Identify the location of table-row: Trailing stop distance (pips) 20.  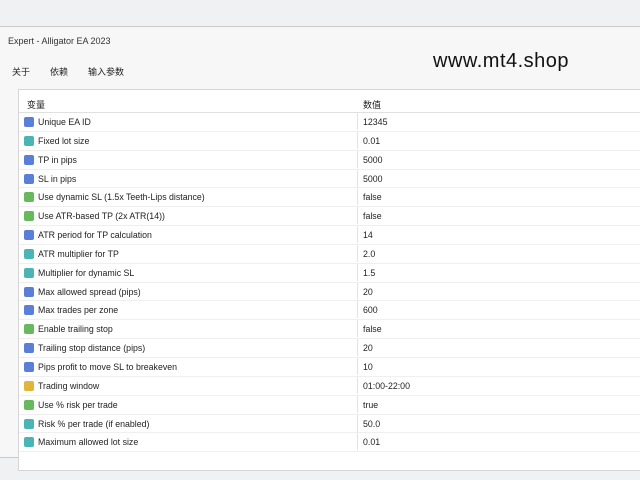
(329, 348).